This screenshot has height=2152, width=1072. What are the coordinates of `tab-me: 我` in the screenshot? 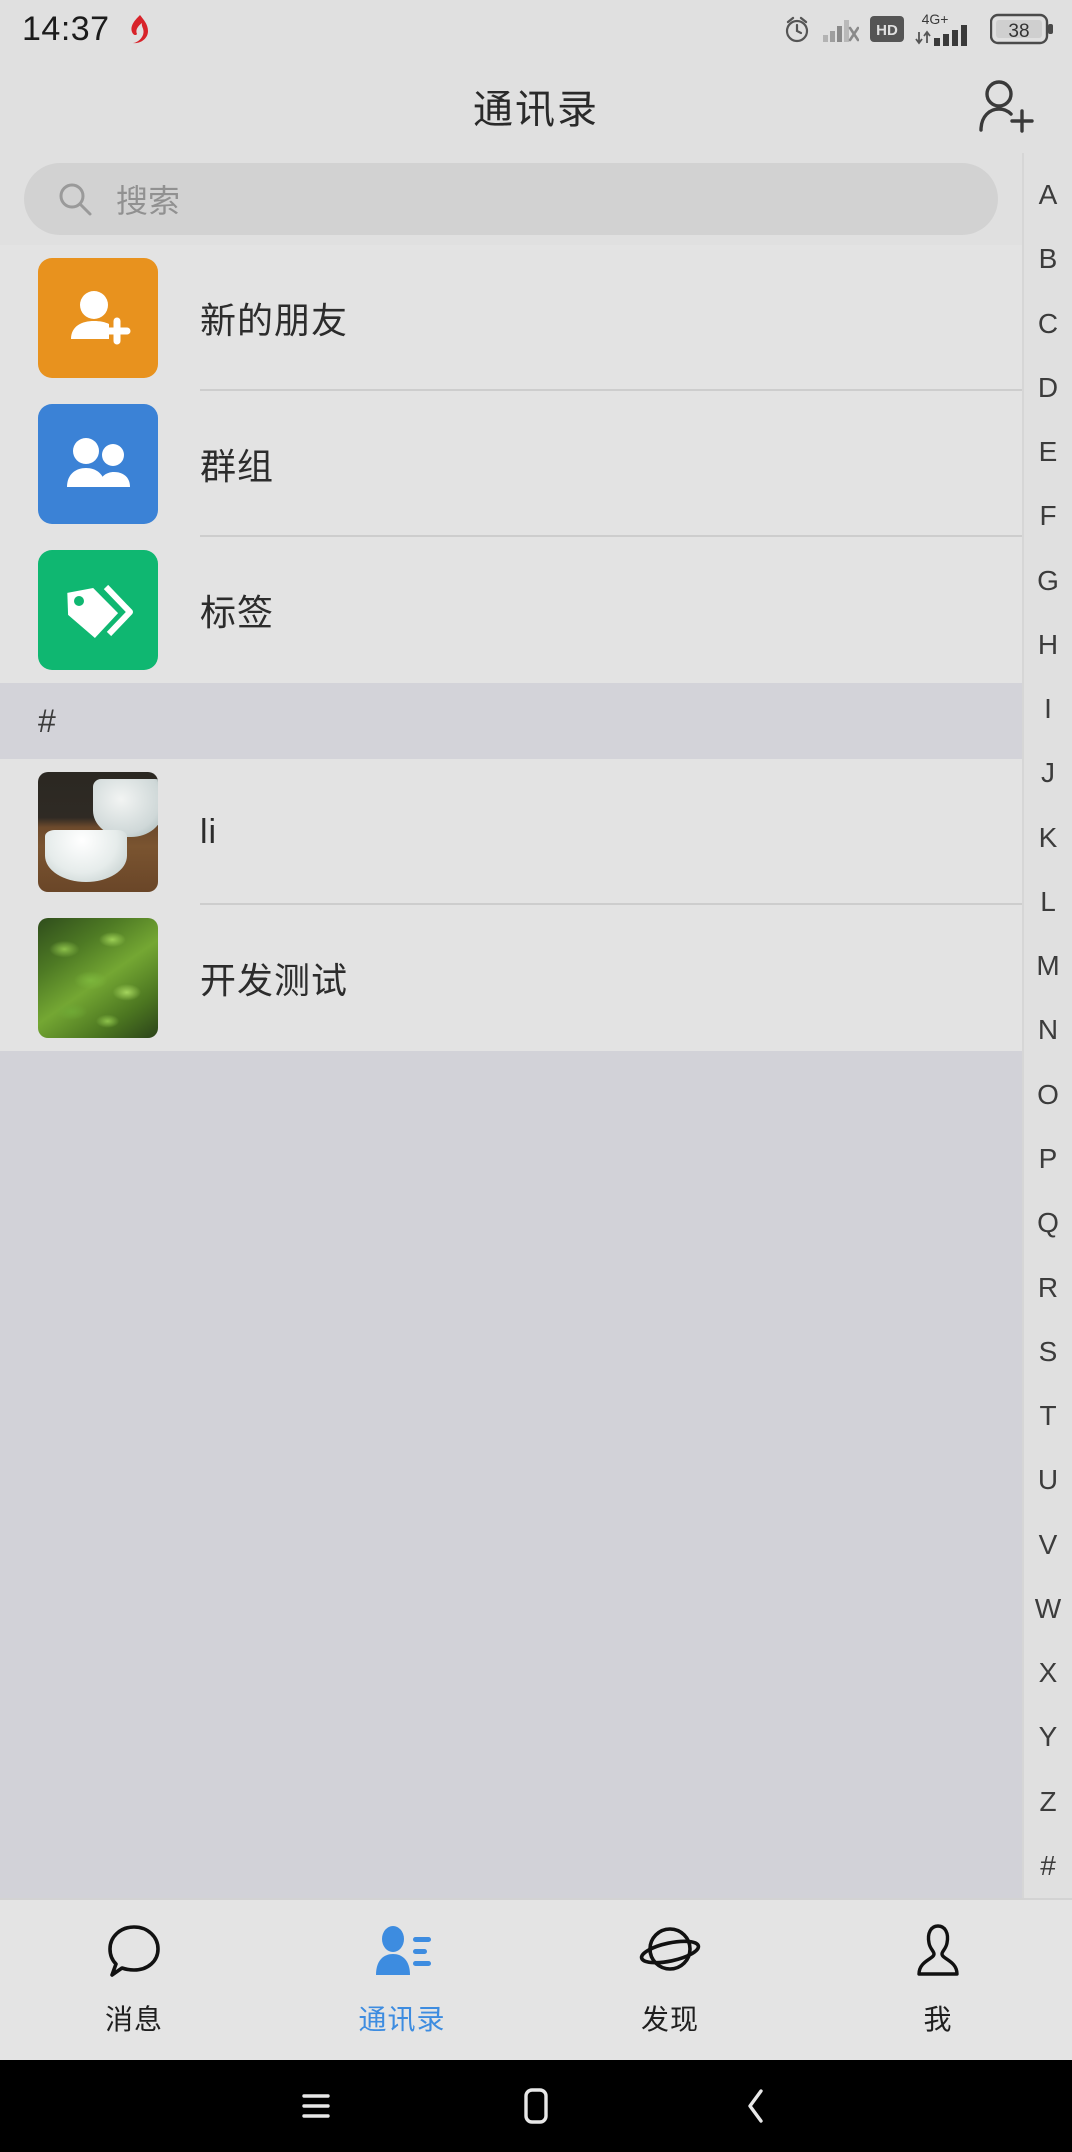 It's located at (938, 1980).